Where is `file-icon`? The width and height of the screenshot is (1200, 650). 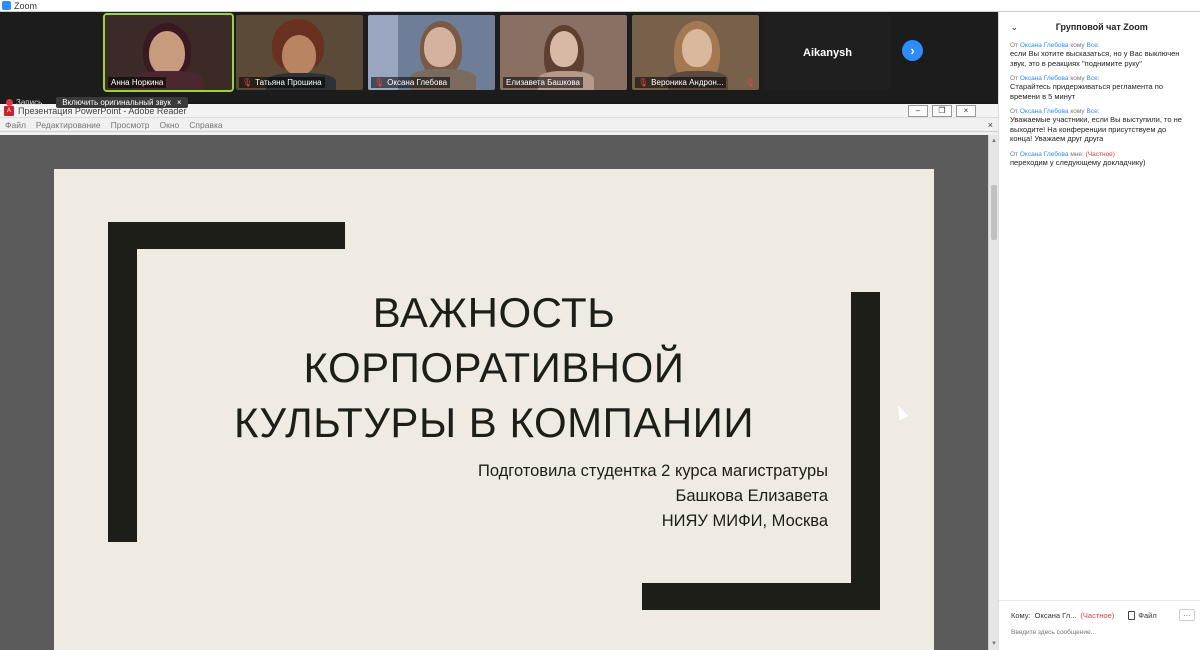
file-icon is located at coordinates (1132, 615).